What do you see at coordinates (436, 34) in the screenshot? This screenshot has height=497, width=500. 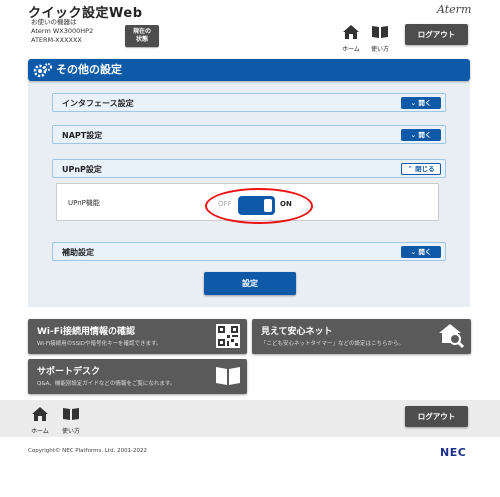 I see `logout-button: ログアウト` at bounding box center [436, 34].